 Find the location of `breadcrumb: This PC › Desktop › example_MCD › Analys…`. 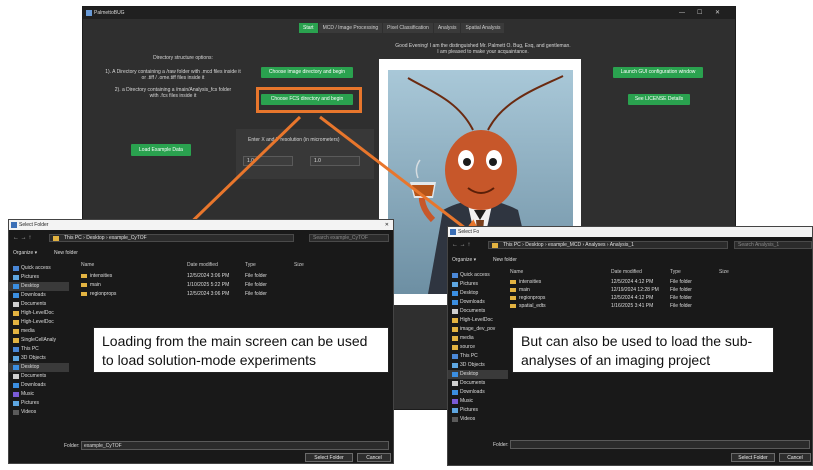

breadcrumb: This PC › Desktop › example_MCD › Analys… is located at coordinates (568, 245).